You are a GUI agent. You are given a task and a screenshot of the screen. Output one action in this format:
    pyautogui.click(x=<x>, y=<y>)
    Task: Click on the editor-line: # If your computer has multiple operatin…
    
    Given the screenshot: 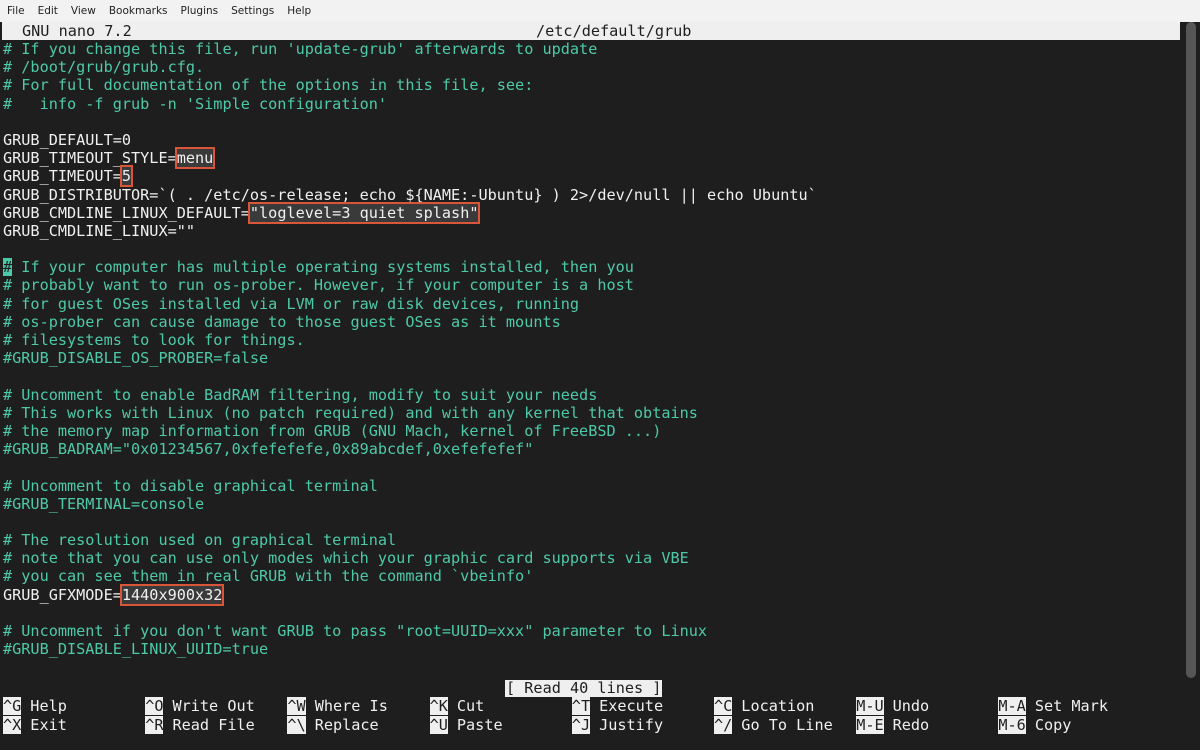 What is the action you would take?
    pyautogui.click(x=592, y=267)
    